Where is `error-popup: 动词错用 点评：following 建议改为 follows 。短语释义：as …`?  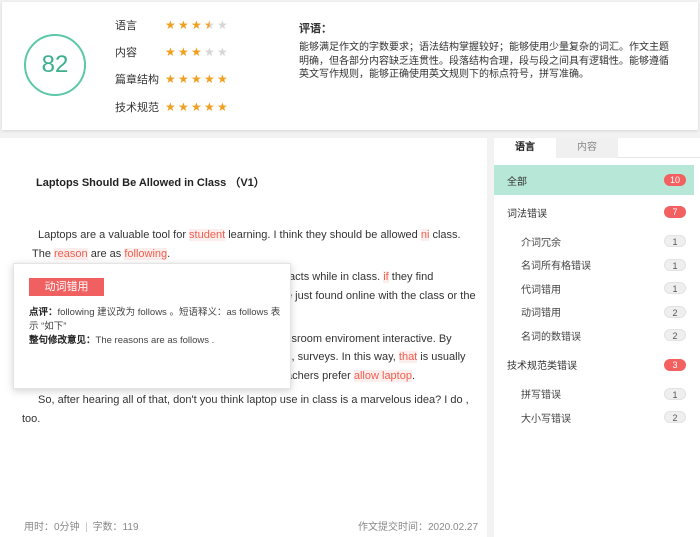
error-popup: 动词错用 点评：following 建议改为 follows 。短语释义：as … is located at coordinates (152, 326).